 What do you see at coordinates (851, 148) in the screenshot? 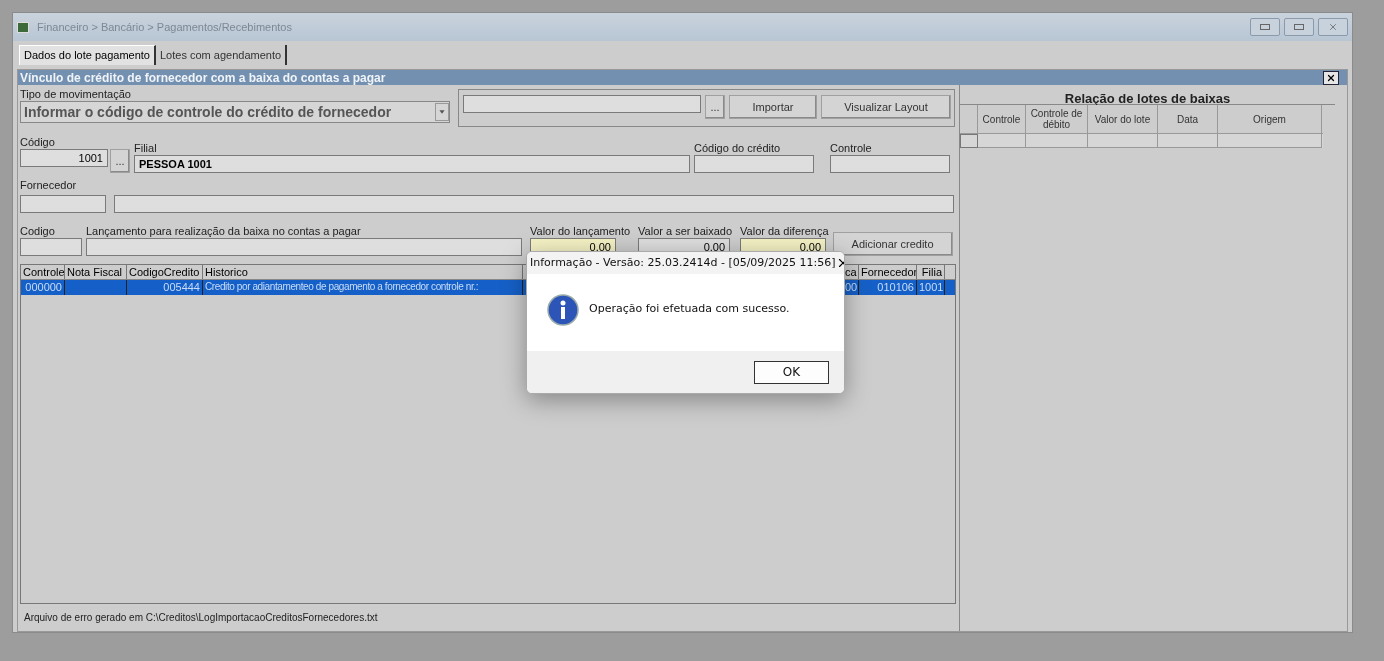
I see `field-label: Controle` at bounding box center [851, 148].